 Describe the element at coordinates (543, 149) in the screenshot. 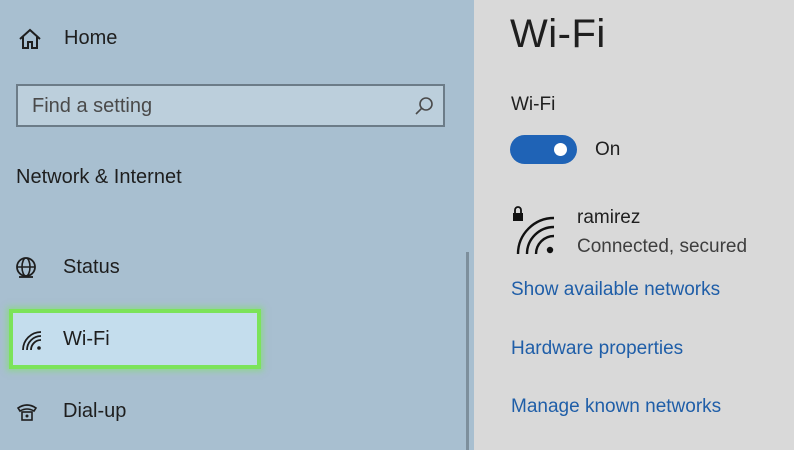

I see `wifi-toggle` at that location.